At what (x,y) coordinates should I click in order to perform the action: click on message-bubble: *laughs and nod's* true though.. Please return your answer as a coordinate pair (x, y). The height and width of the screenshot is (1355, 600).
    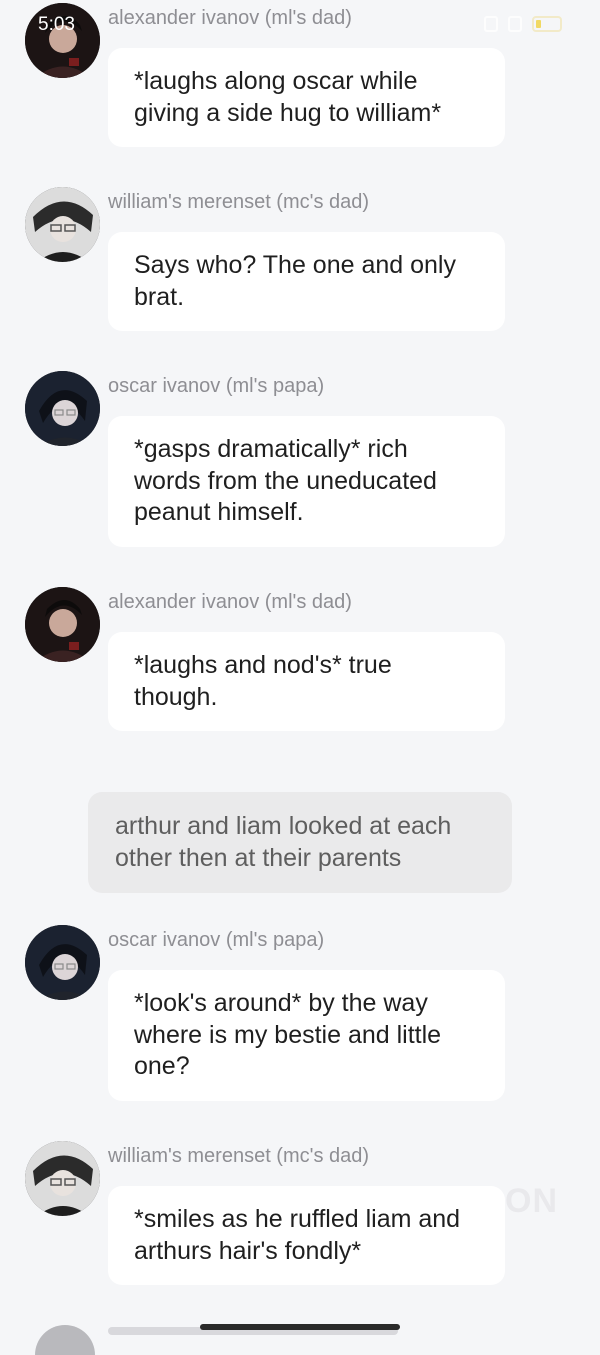
    Looking at the image, I should click on (306, 681).